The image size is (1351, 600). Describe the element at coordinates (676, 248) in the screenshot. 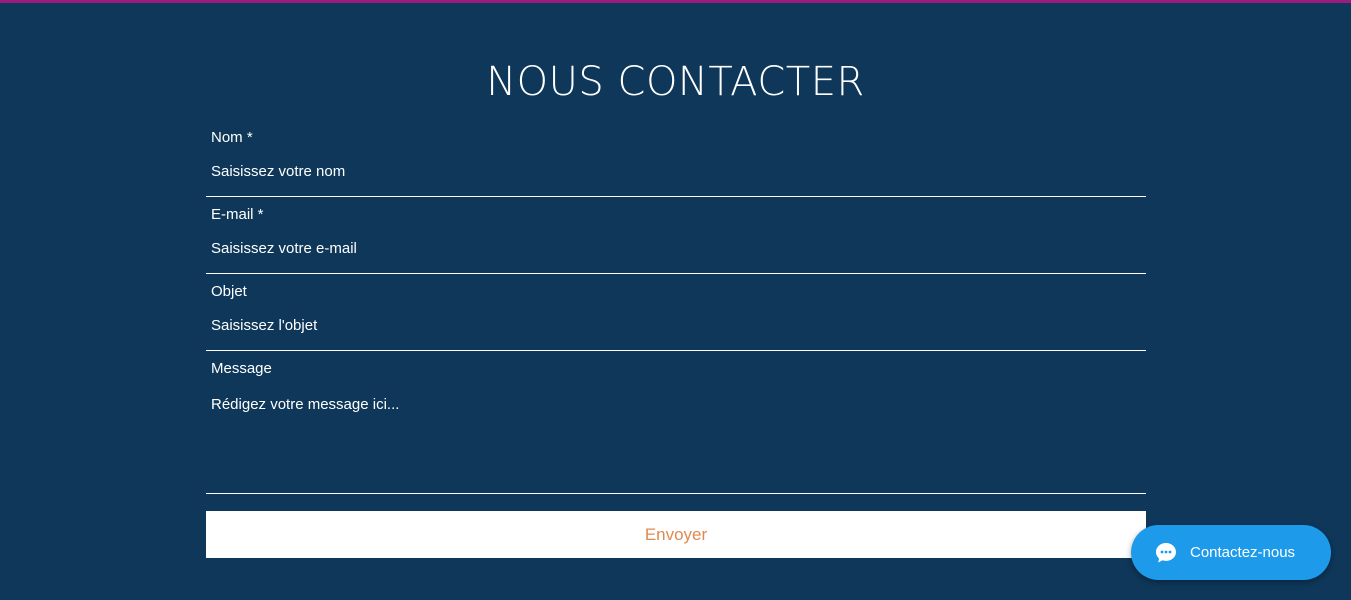

I see `email-input` at that location.